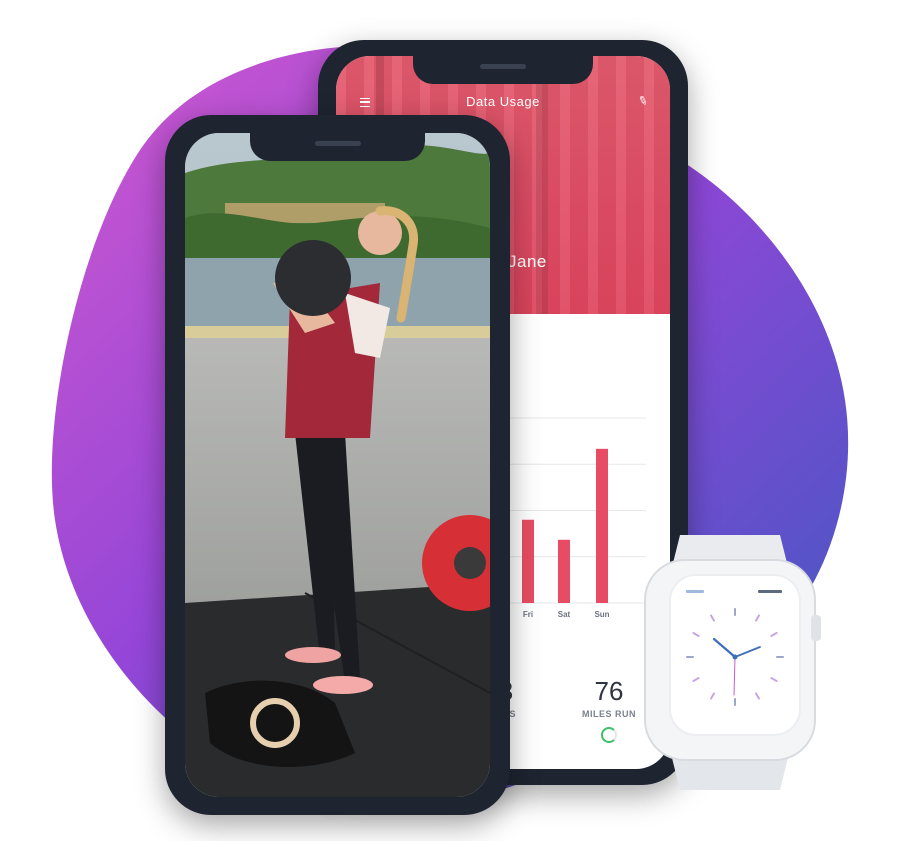 The image size is (900, 841). I want to click on watch-status-right, so click(770, 591).